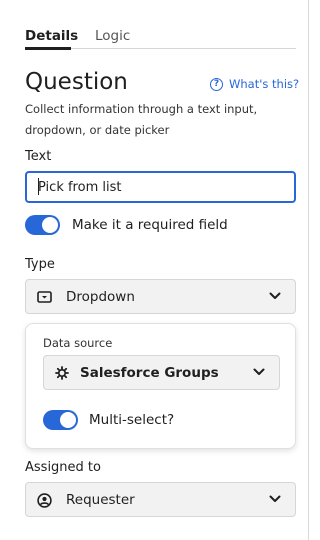 This screenshot has width=320, height=540. I want to click on tab-bar: Details Logic, so click(160, 38).